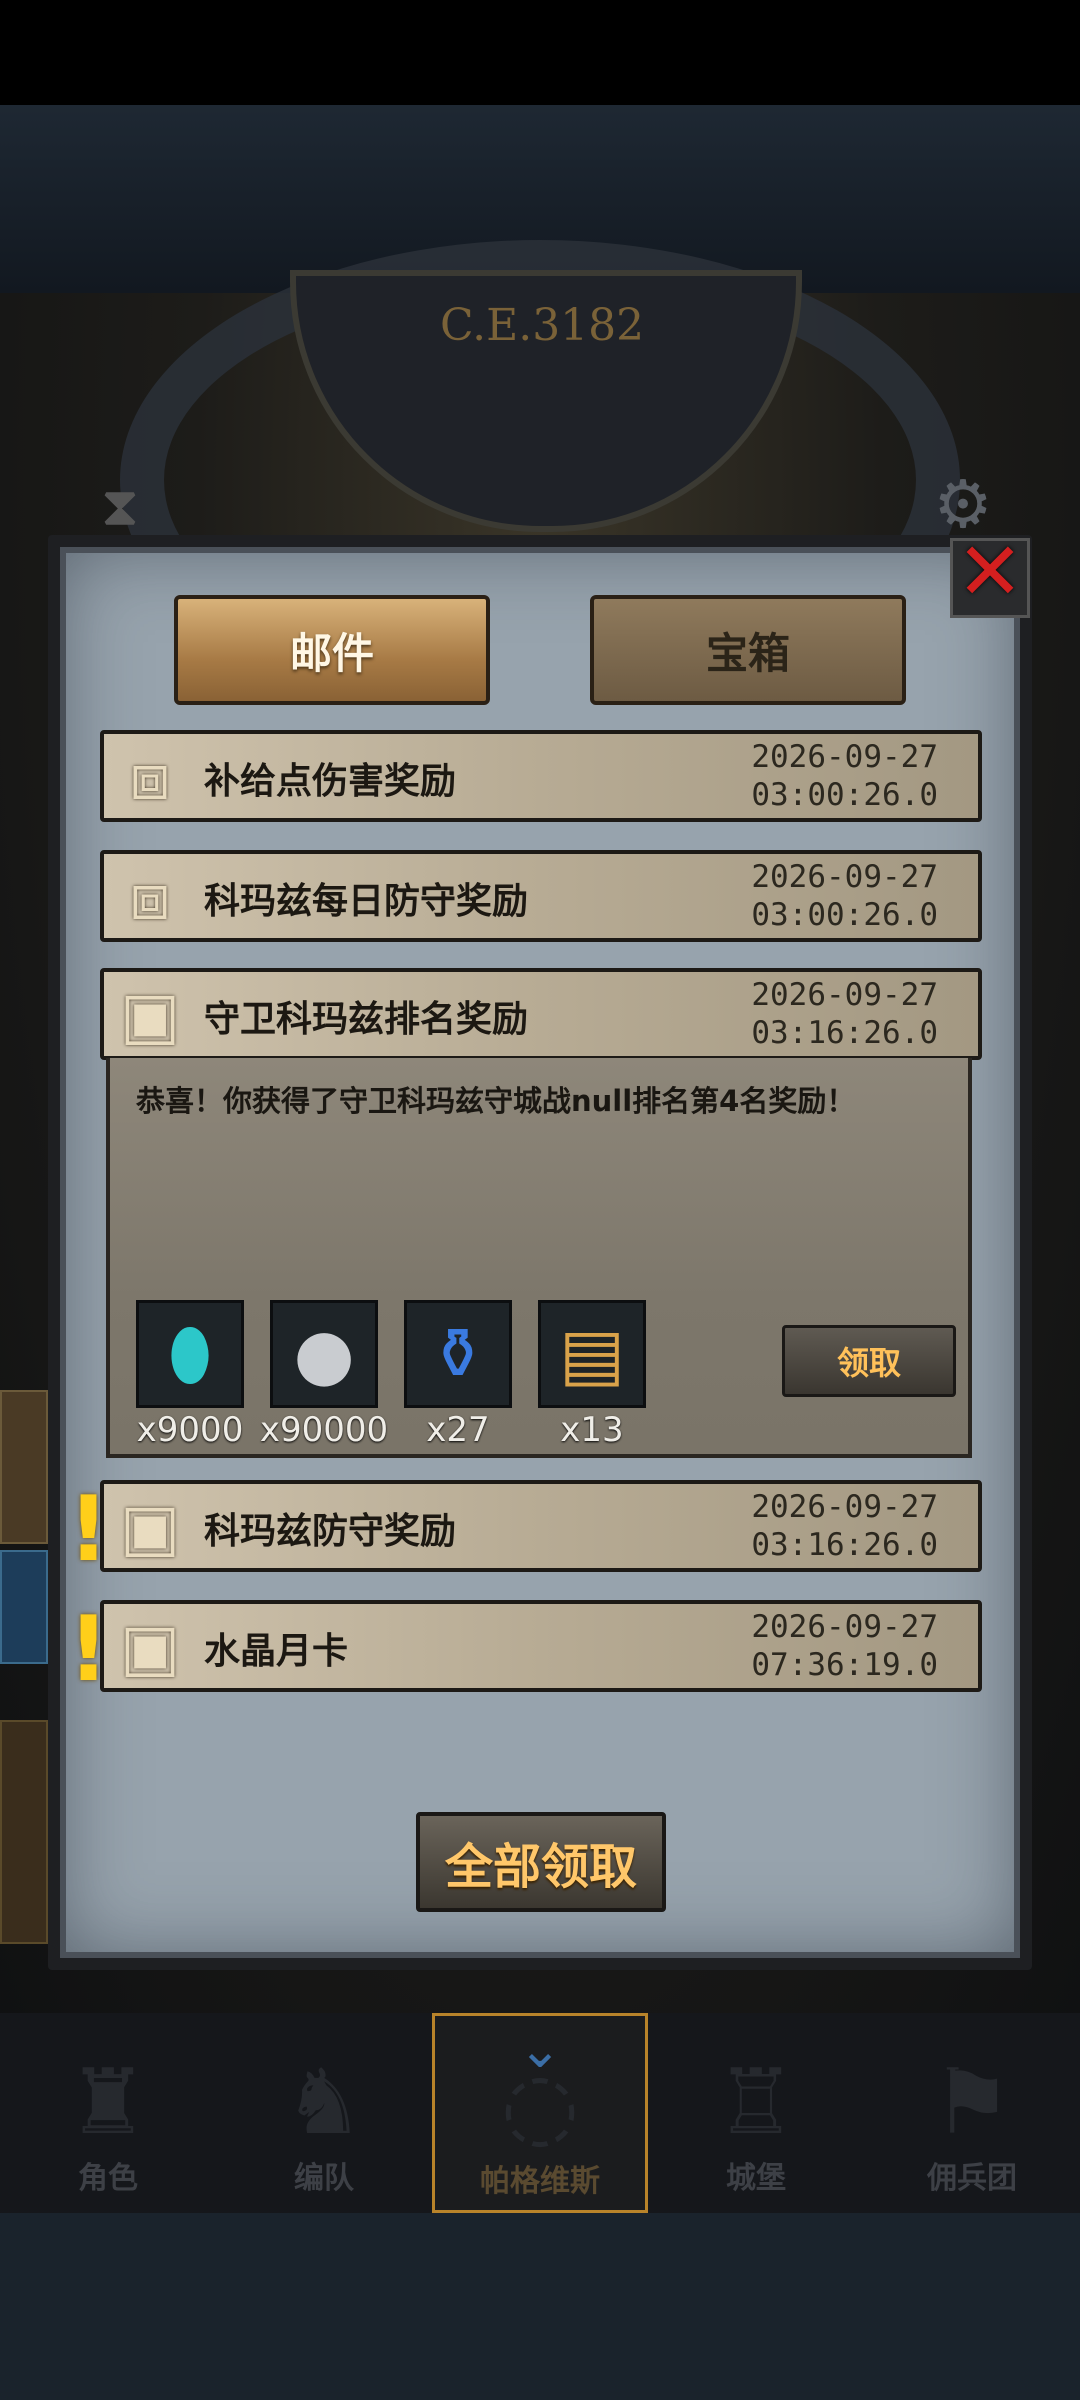 The height and width of the screenshot is (2400, 1080). Describe the element at coordinates (990, 571) in the screenshot. I see `close-icon: ✕` at that location.